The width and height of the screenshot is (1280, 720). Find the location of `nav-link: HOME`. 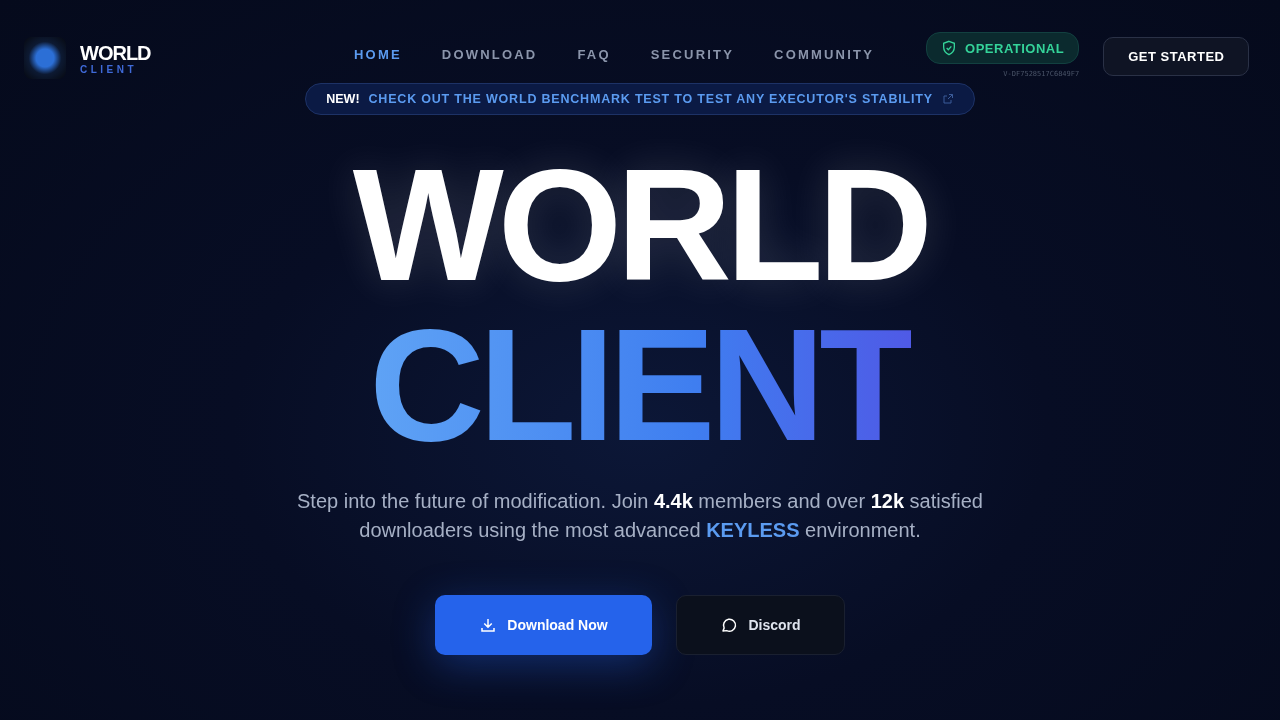

nav-link: HOME is located at coordinates (378, 54).